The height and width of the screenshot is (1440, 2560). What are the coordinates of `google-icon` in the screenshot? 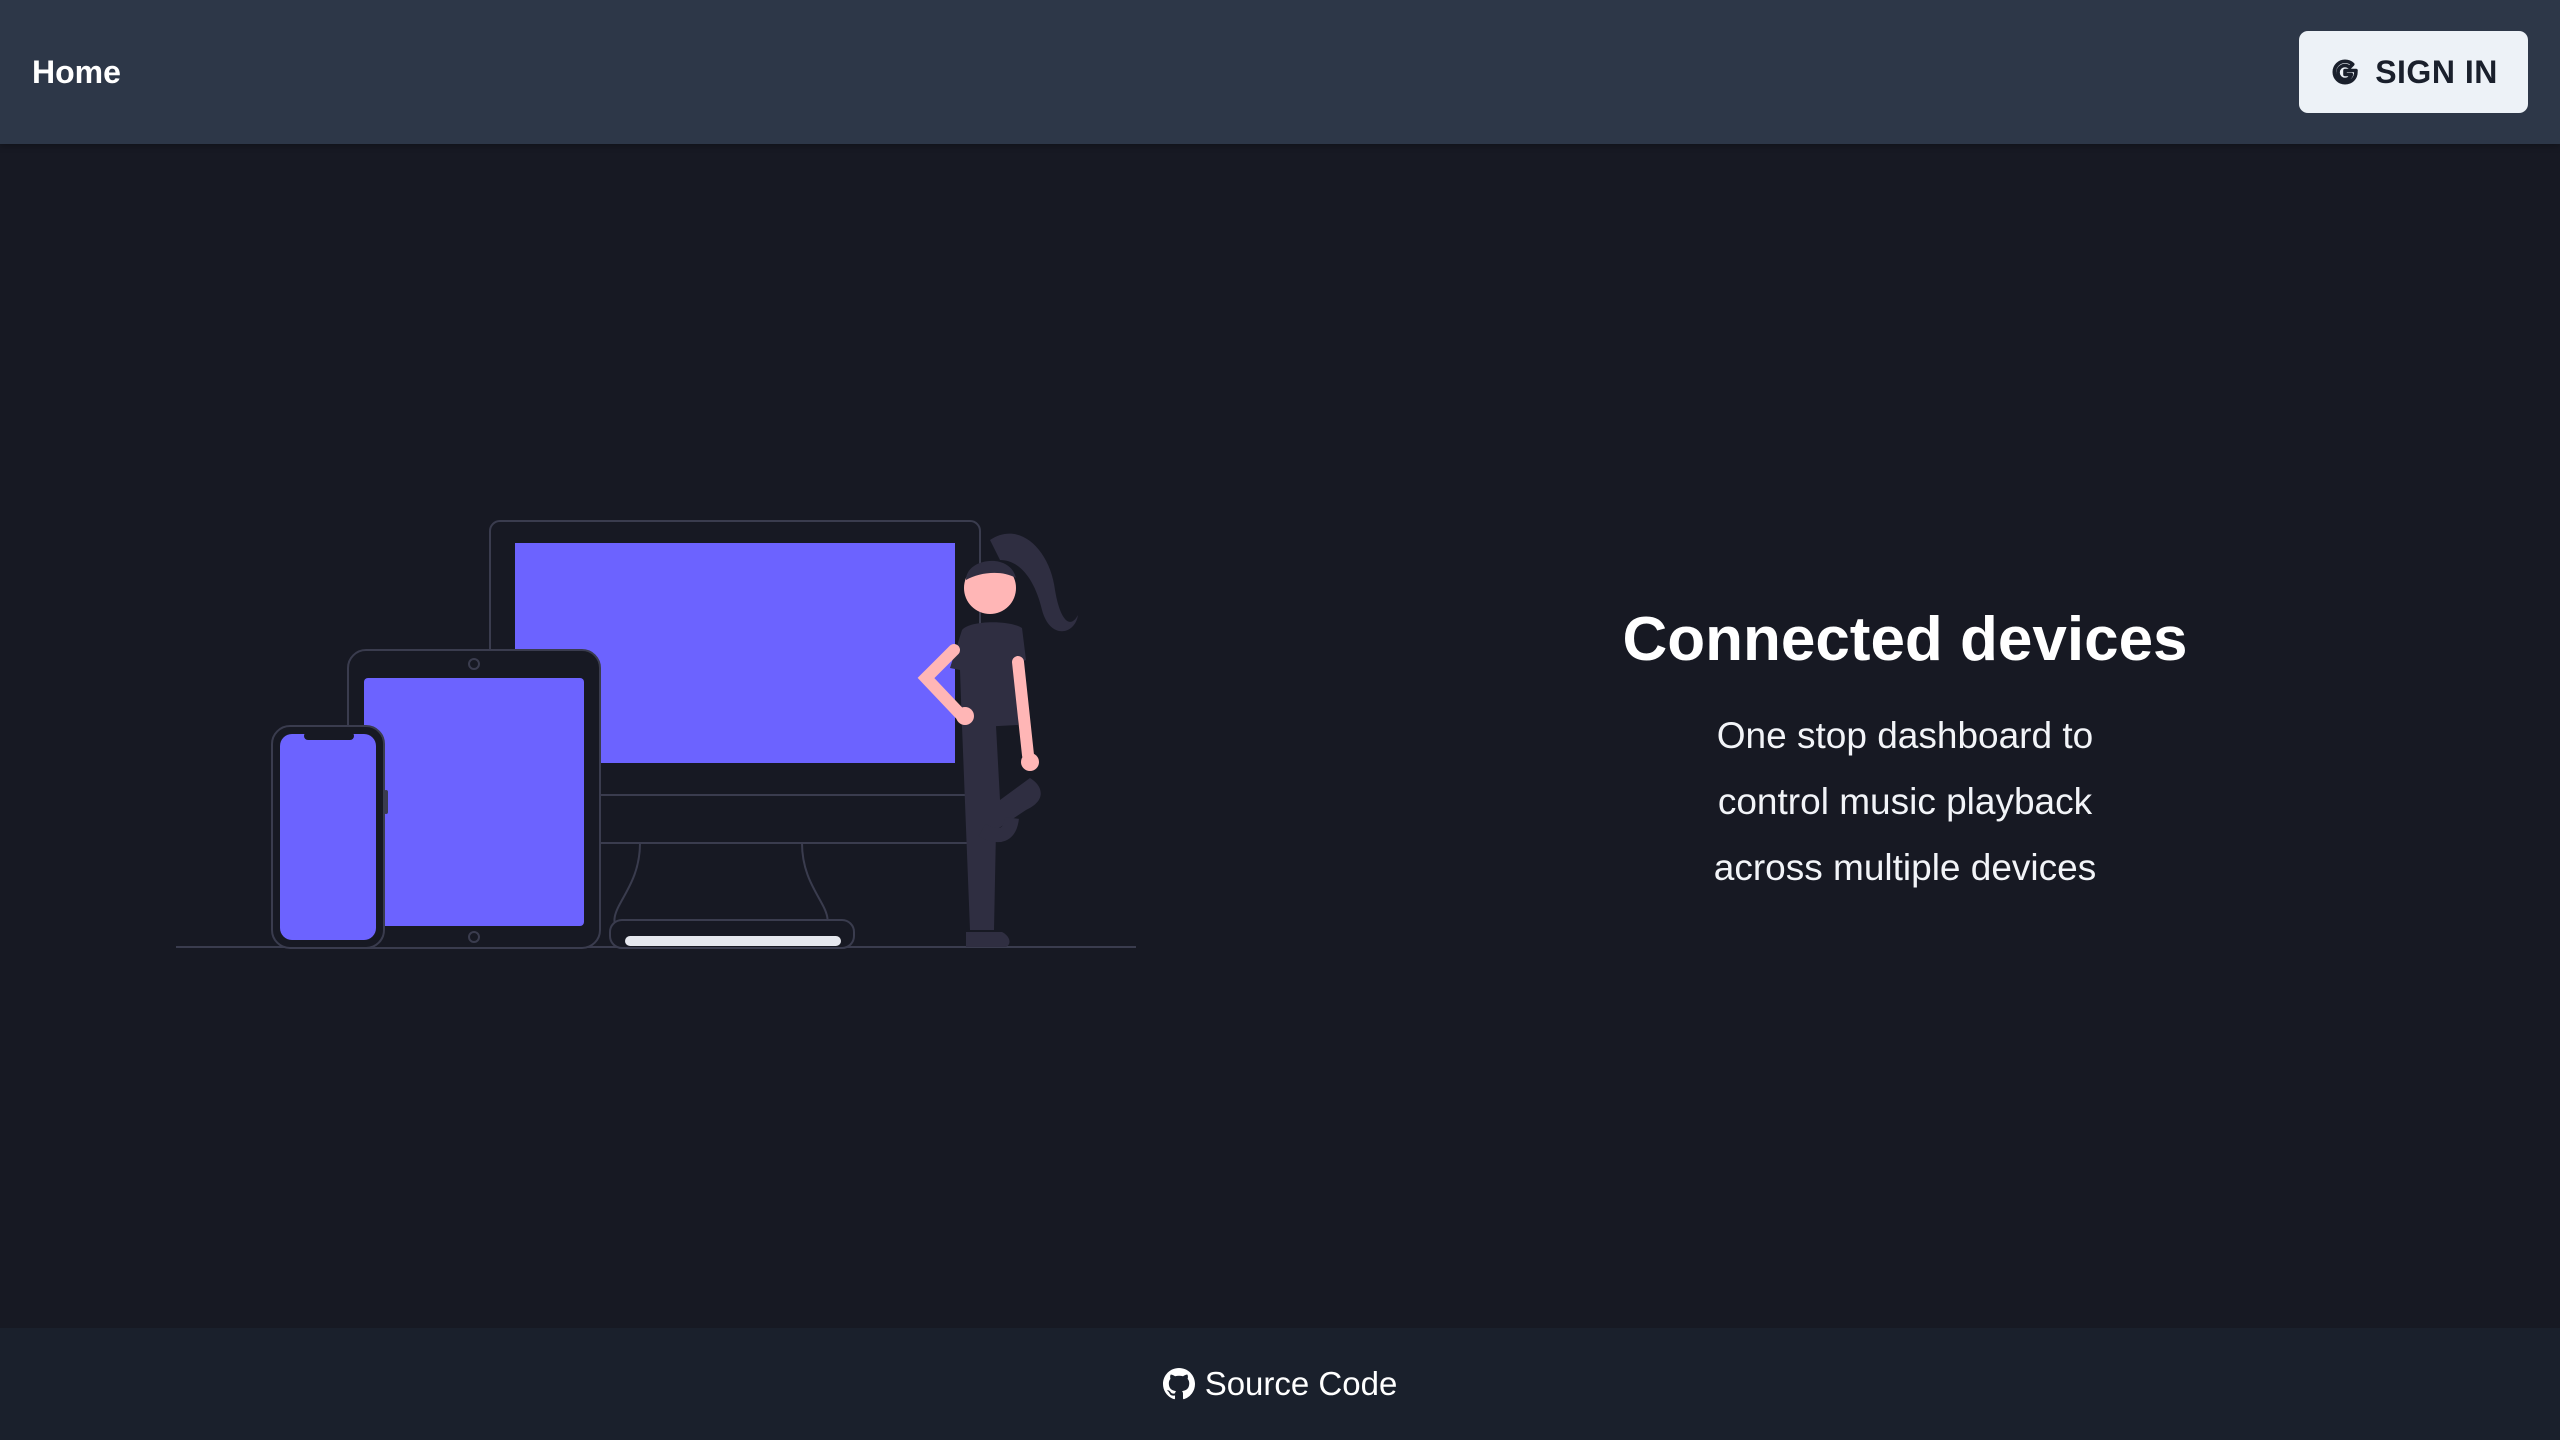 It's located at (2345, 72).